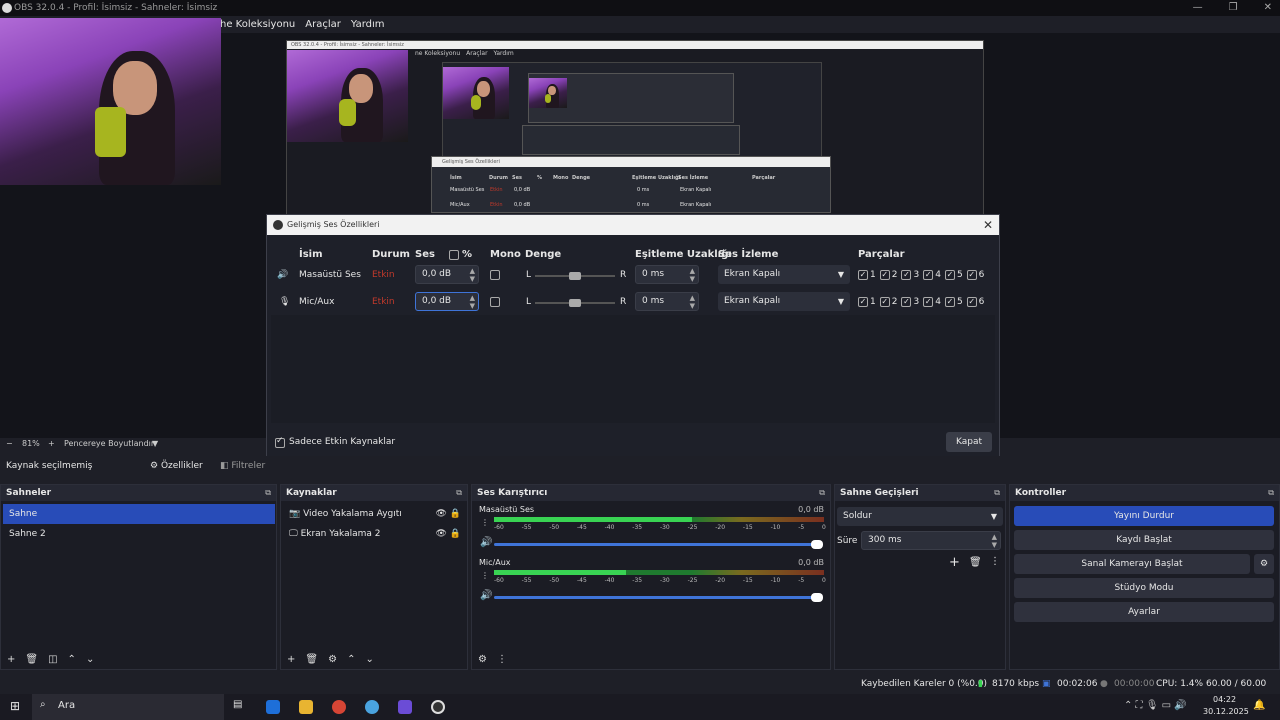 This screenshot has height=720, width=1280. I want to click on notification-icon: 🔔, so click(1259, 705).